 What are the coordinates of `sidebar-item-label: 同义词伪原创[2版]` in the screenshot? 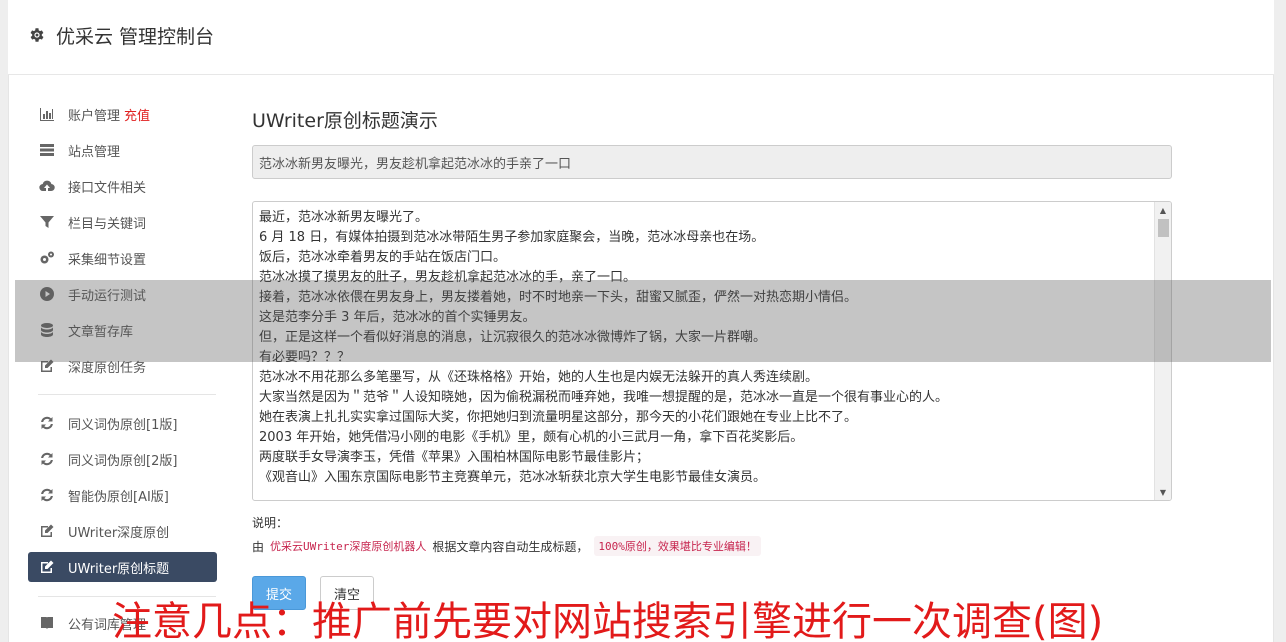 It's located at (123, 461).